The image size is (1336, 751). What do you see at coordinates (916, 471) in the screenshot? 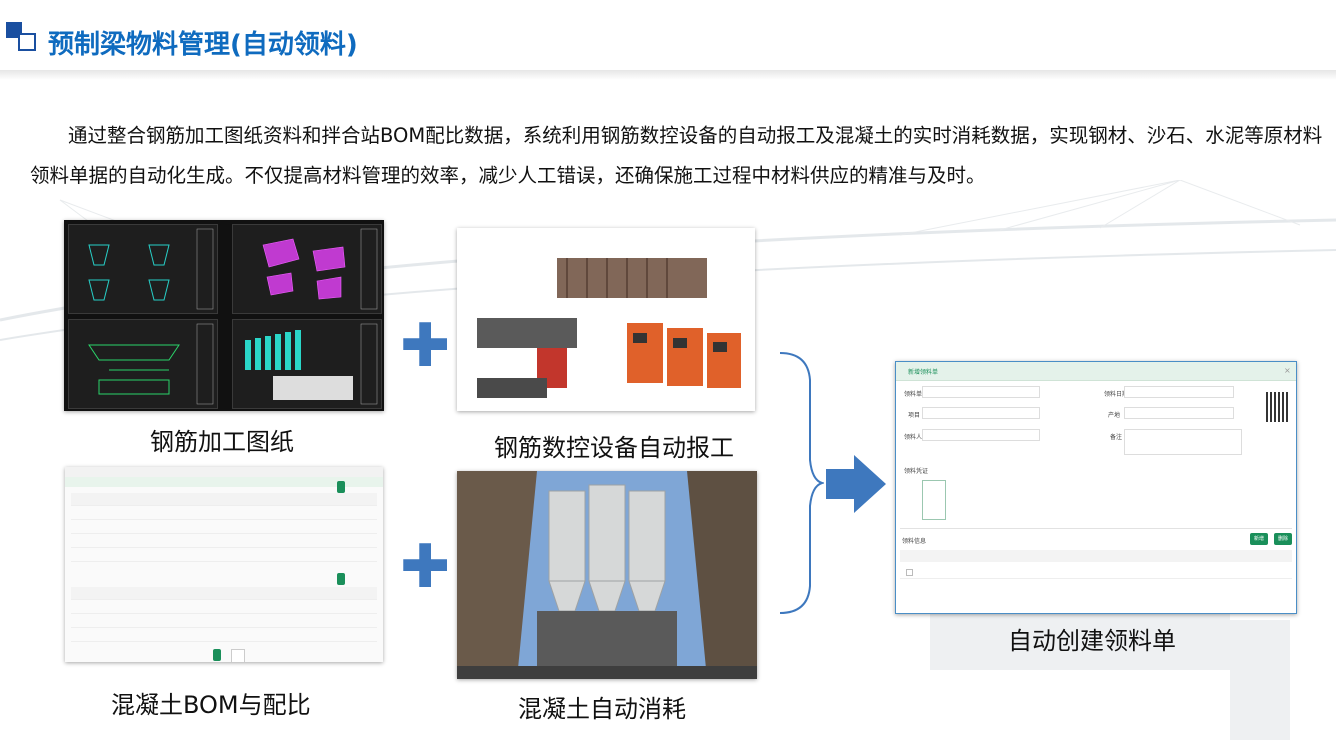
I see `field-label-6: 领料凭证` at bounding box center [916, 471].